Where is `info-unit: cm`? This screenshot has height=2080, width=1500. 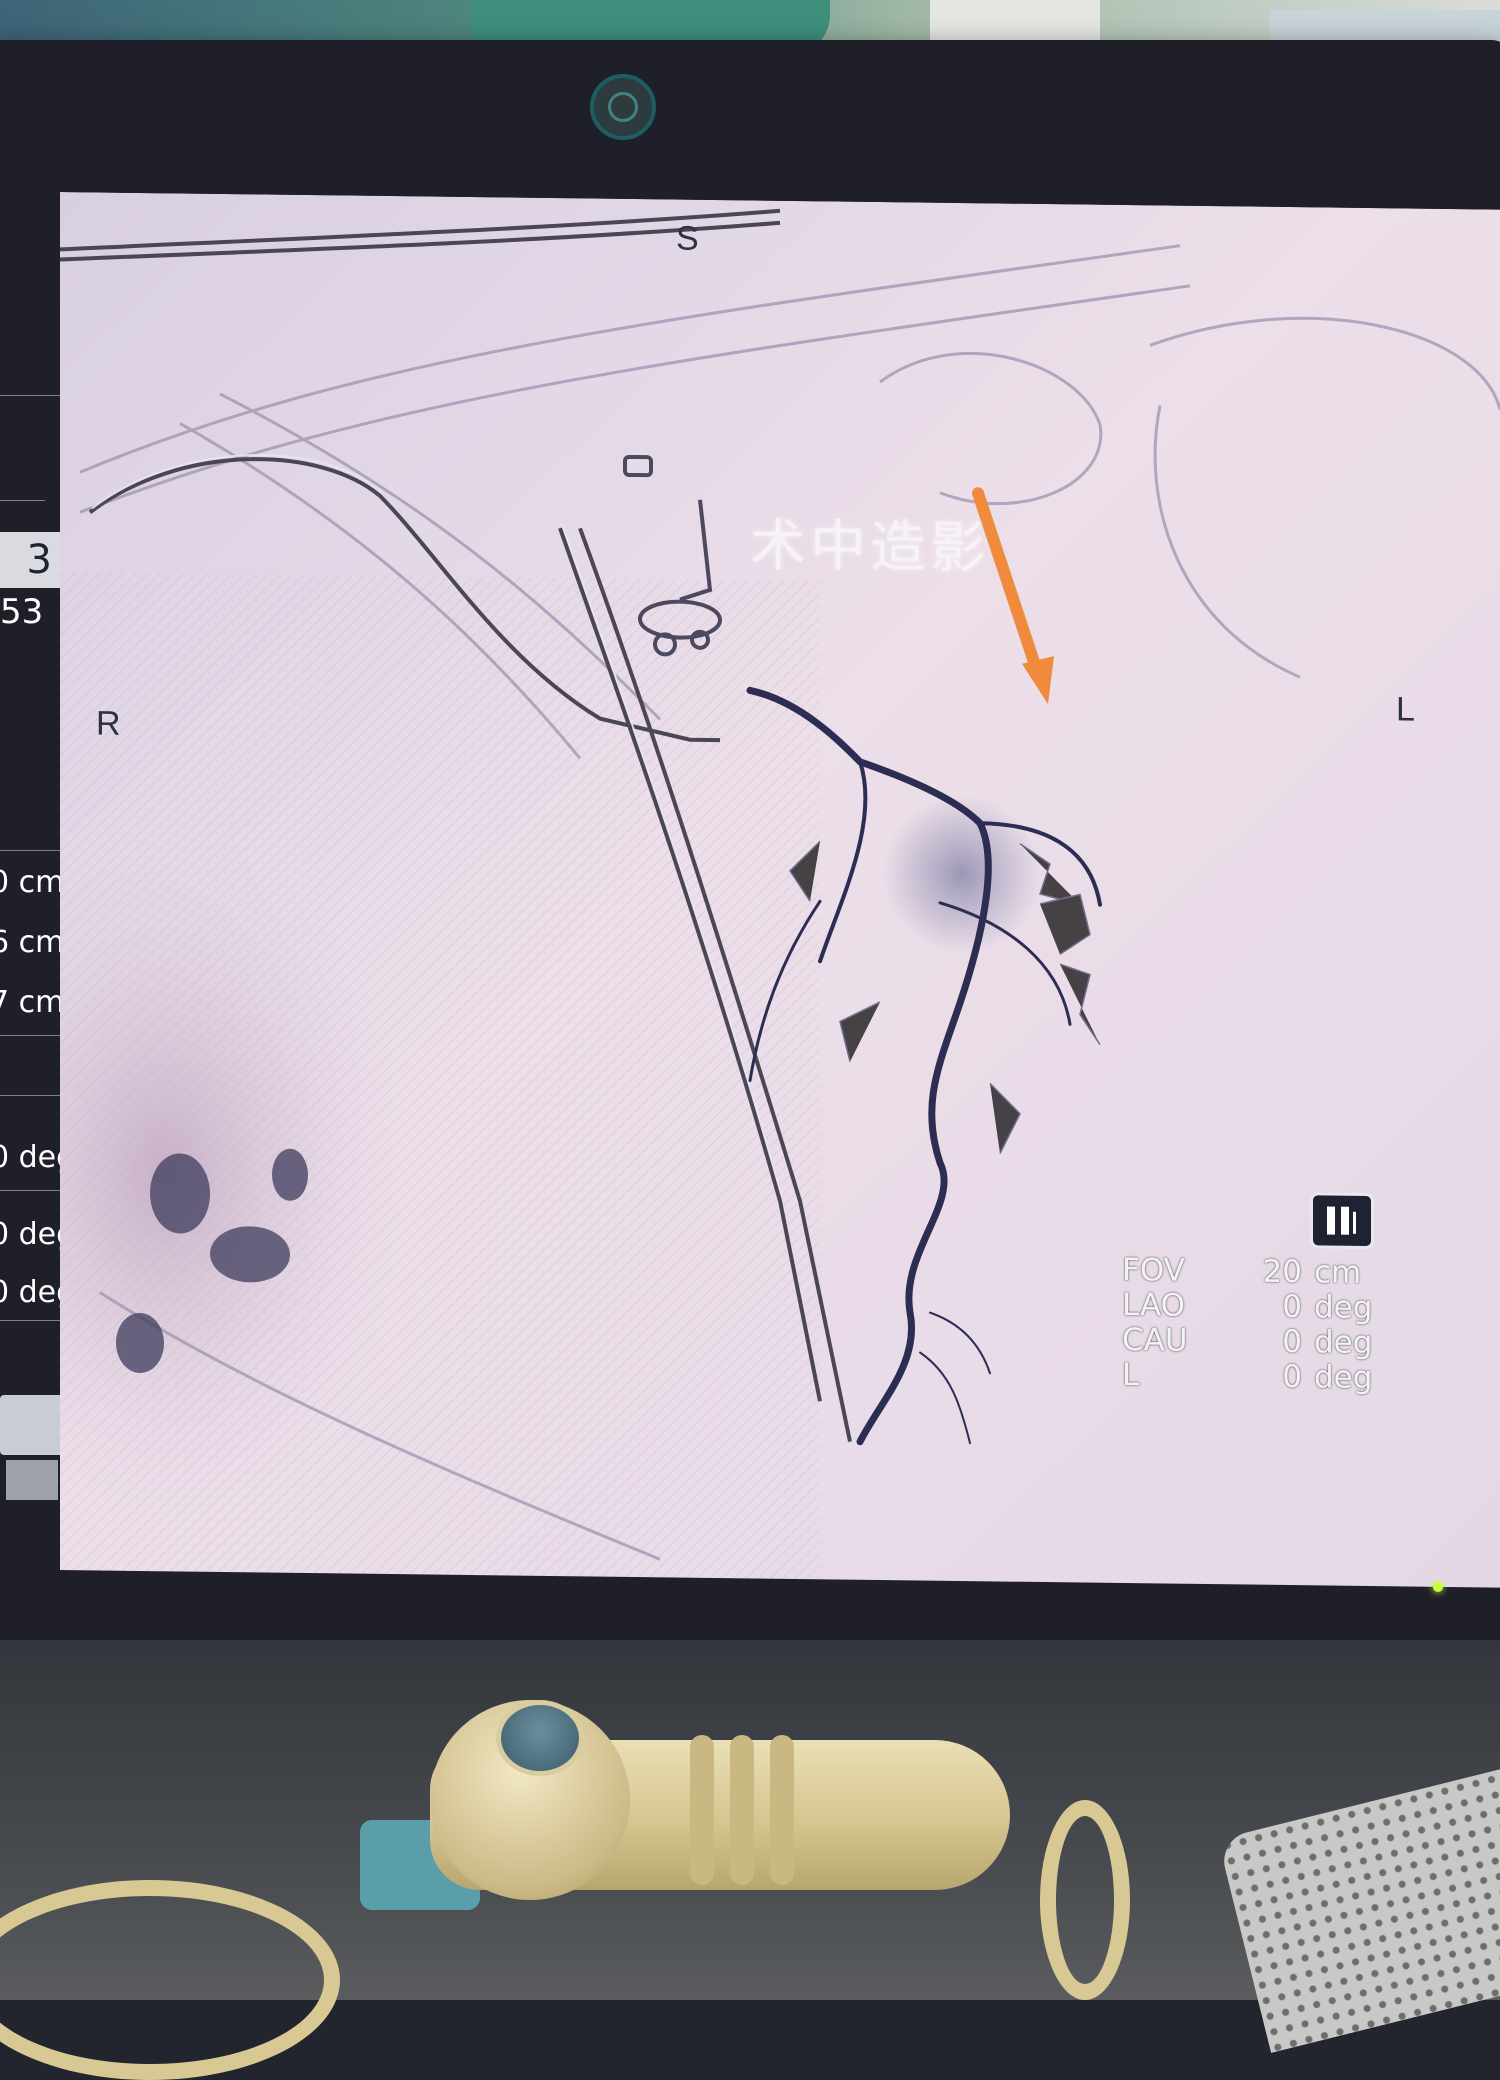
info-unit: cm is located at coordinates (1338, 1272).